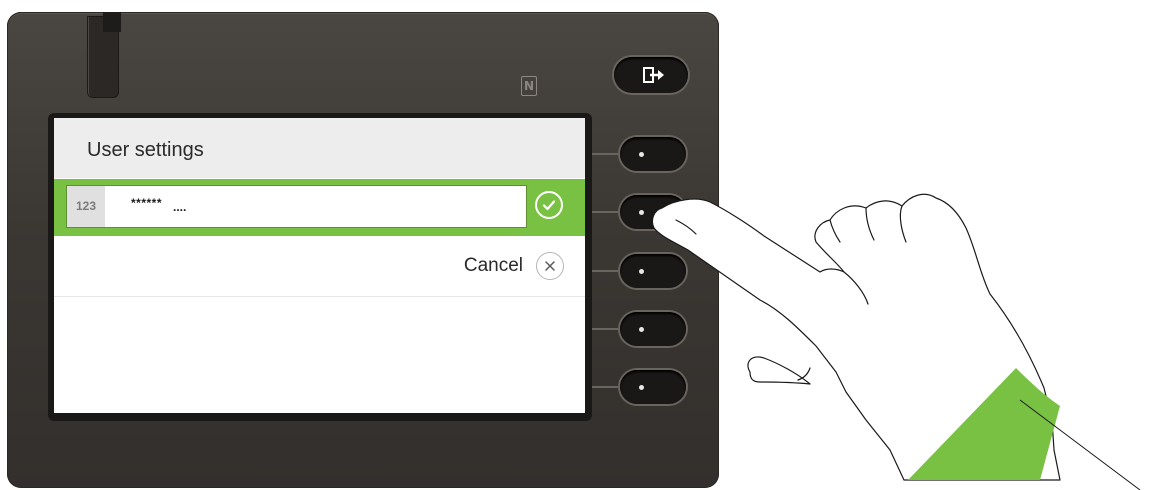 This screenshot has height=490, width=1150. I want to click on logout-icon, so click(653, 75).